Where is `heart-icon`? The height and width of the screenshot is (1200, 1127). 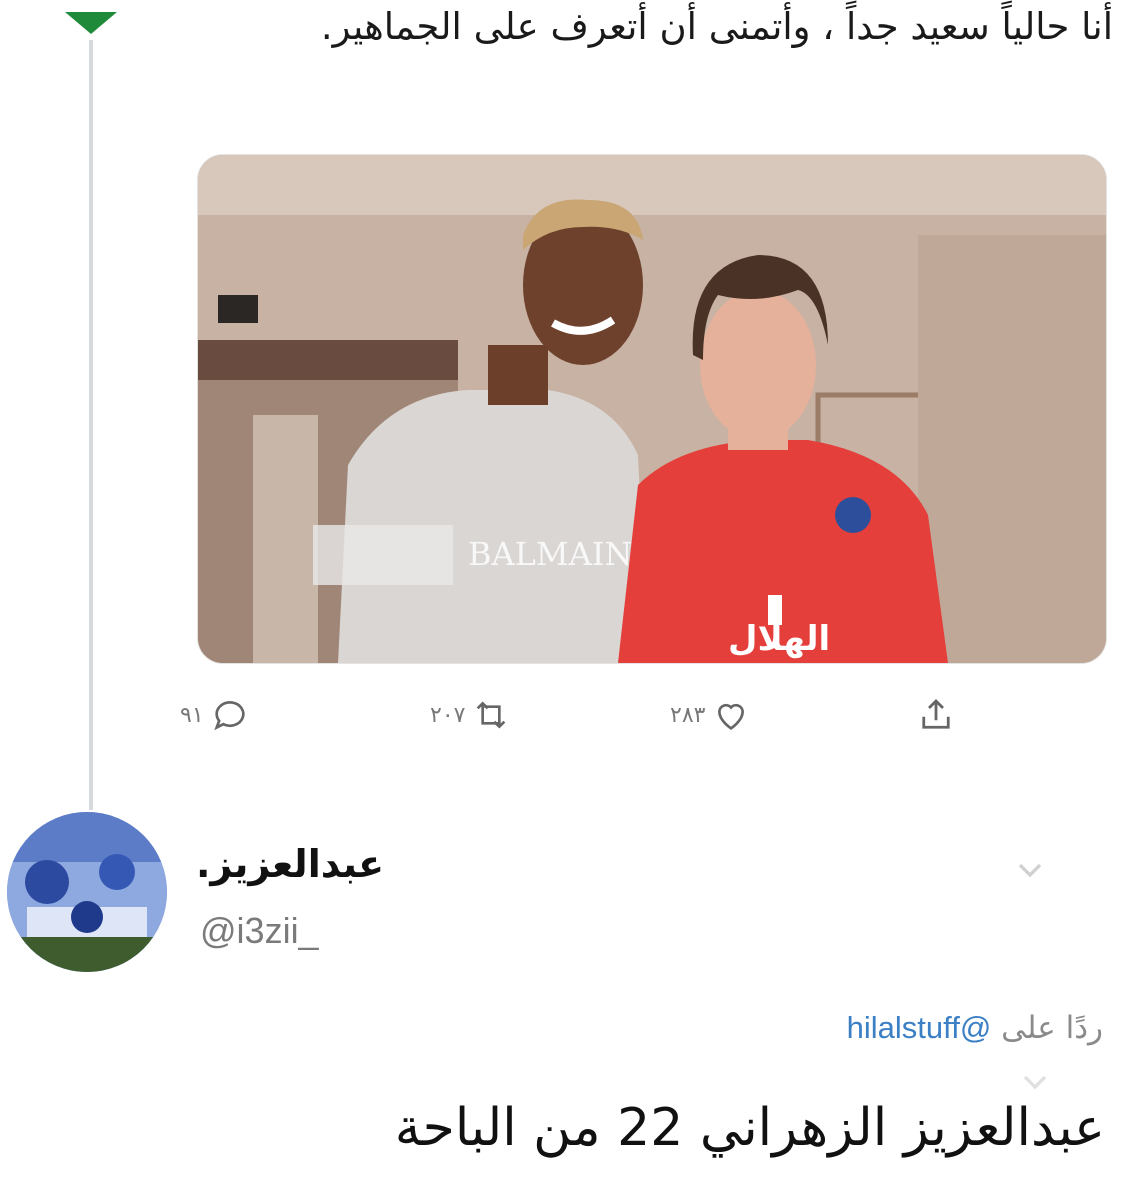
heart-icon is located at coordinates (731, 716).